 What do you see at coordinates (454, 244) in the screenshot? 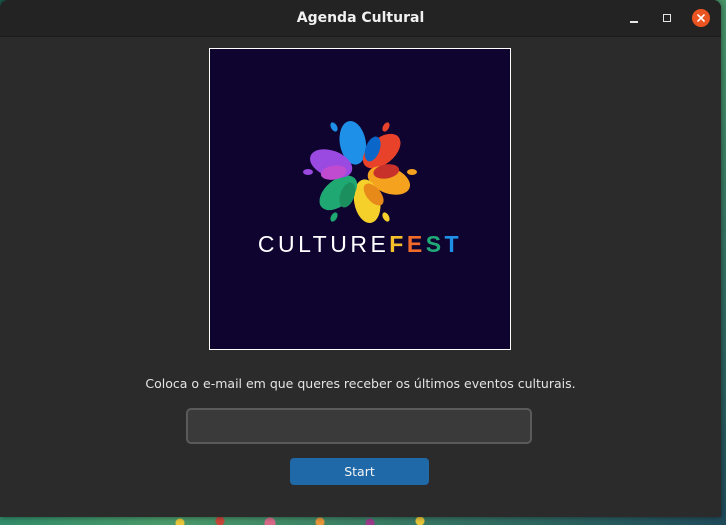
I see `logo-letter-t: T` at bounding box center [454, 244].